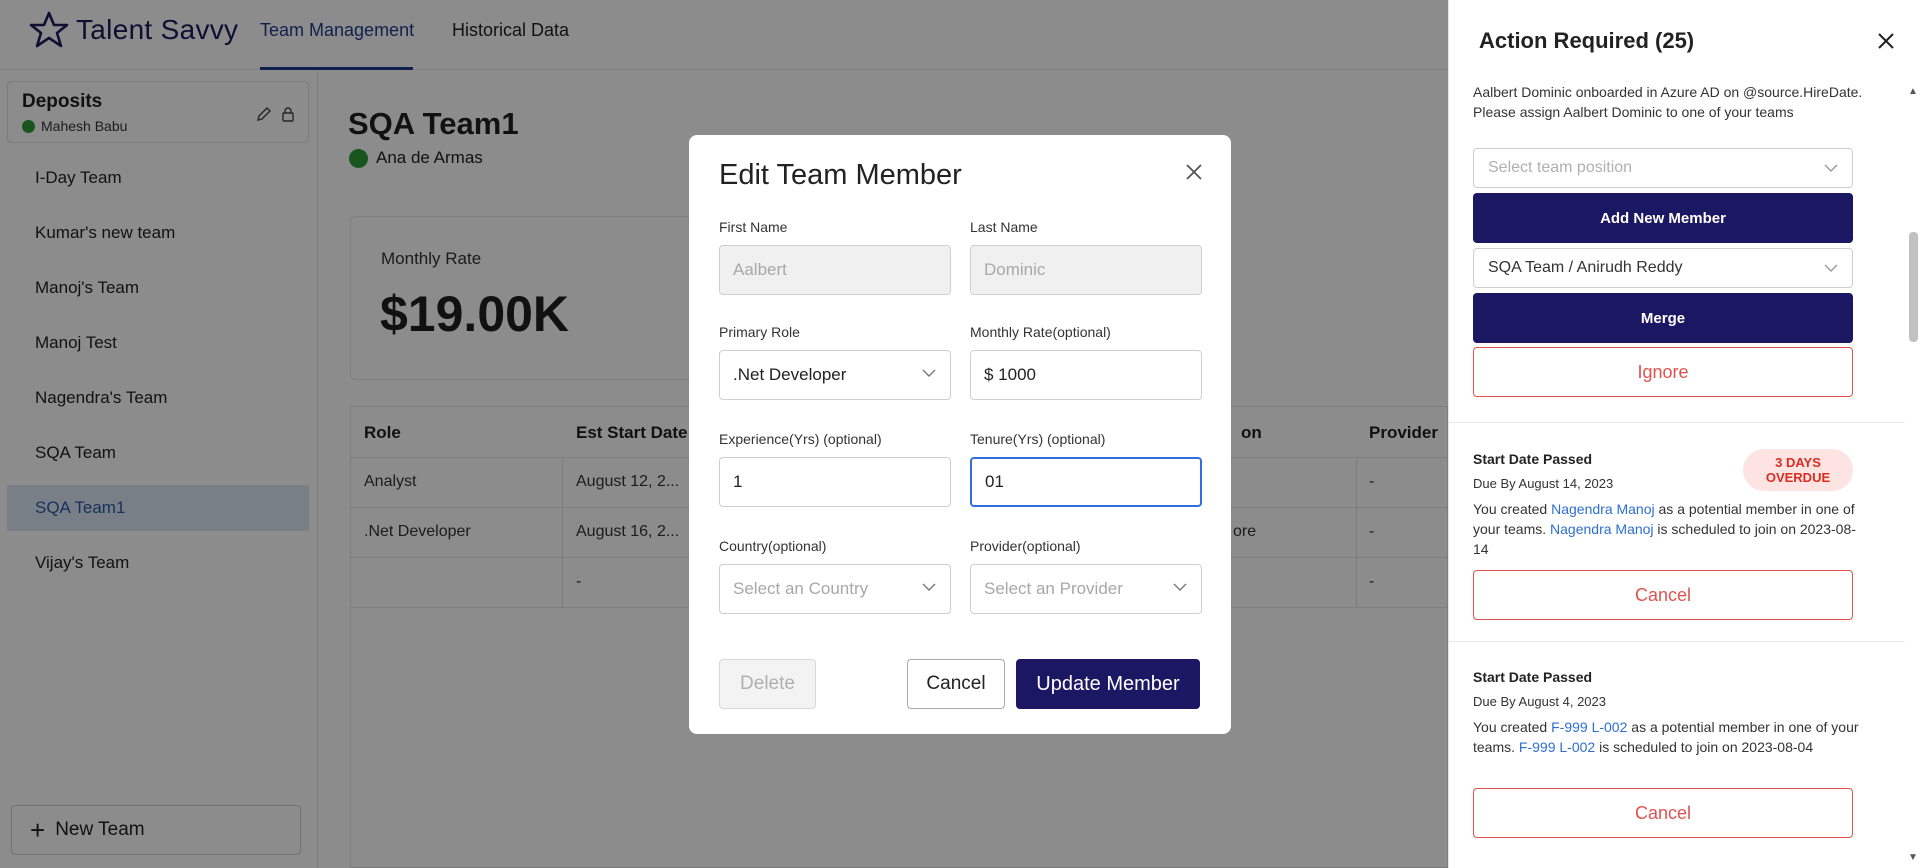  I want to click on scroll-up-icon: ▲, so click(1913, 91).